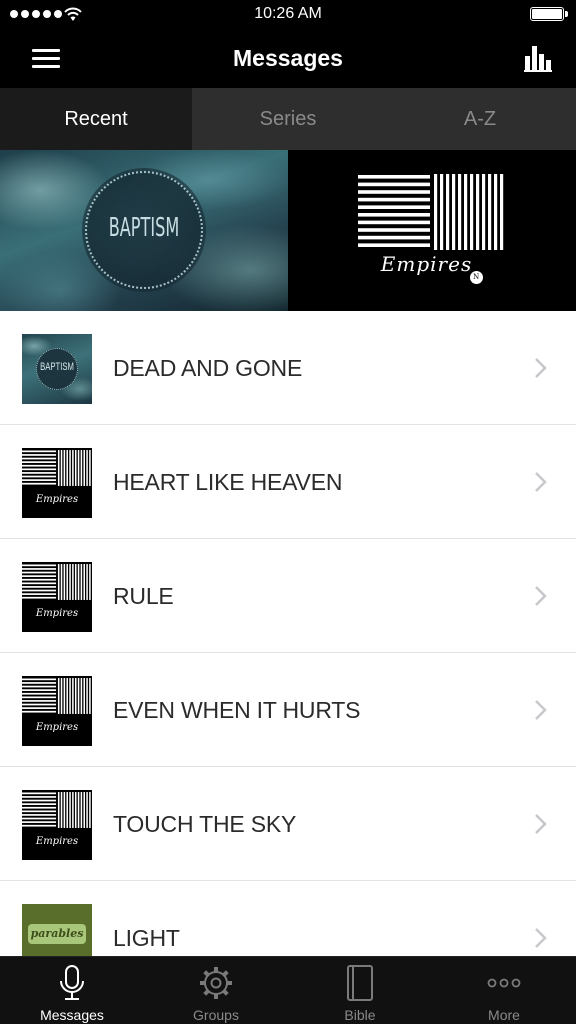 Image resolution: width=576 pixels, height=1024 pixels. Describe the element at coordinates (480, 119) in the screenshot. I see `tab-a-z: A-Z` at that location.